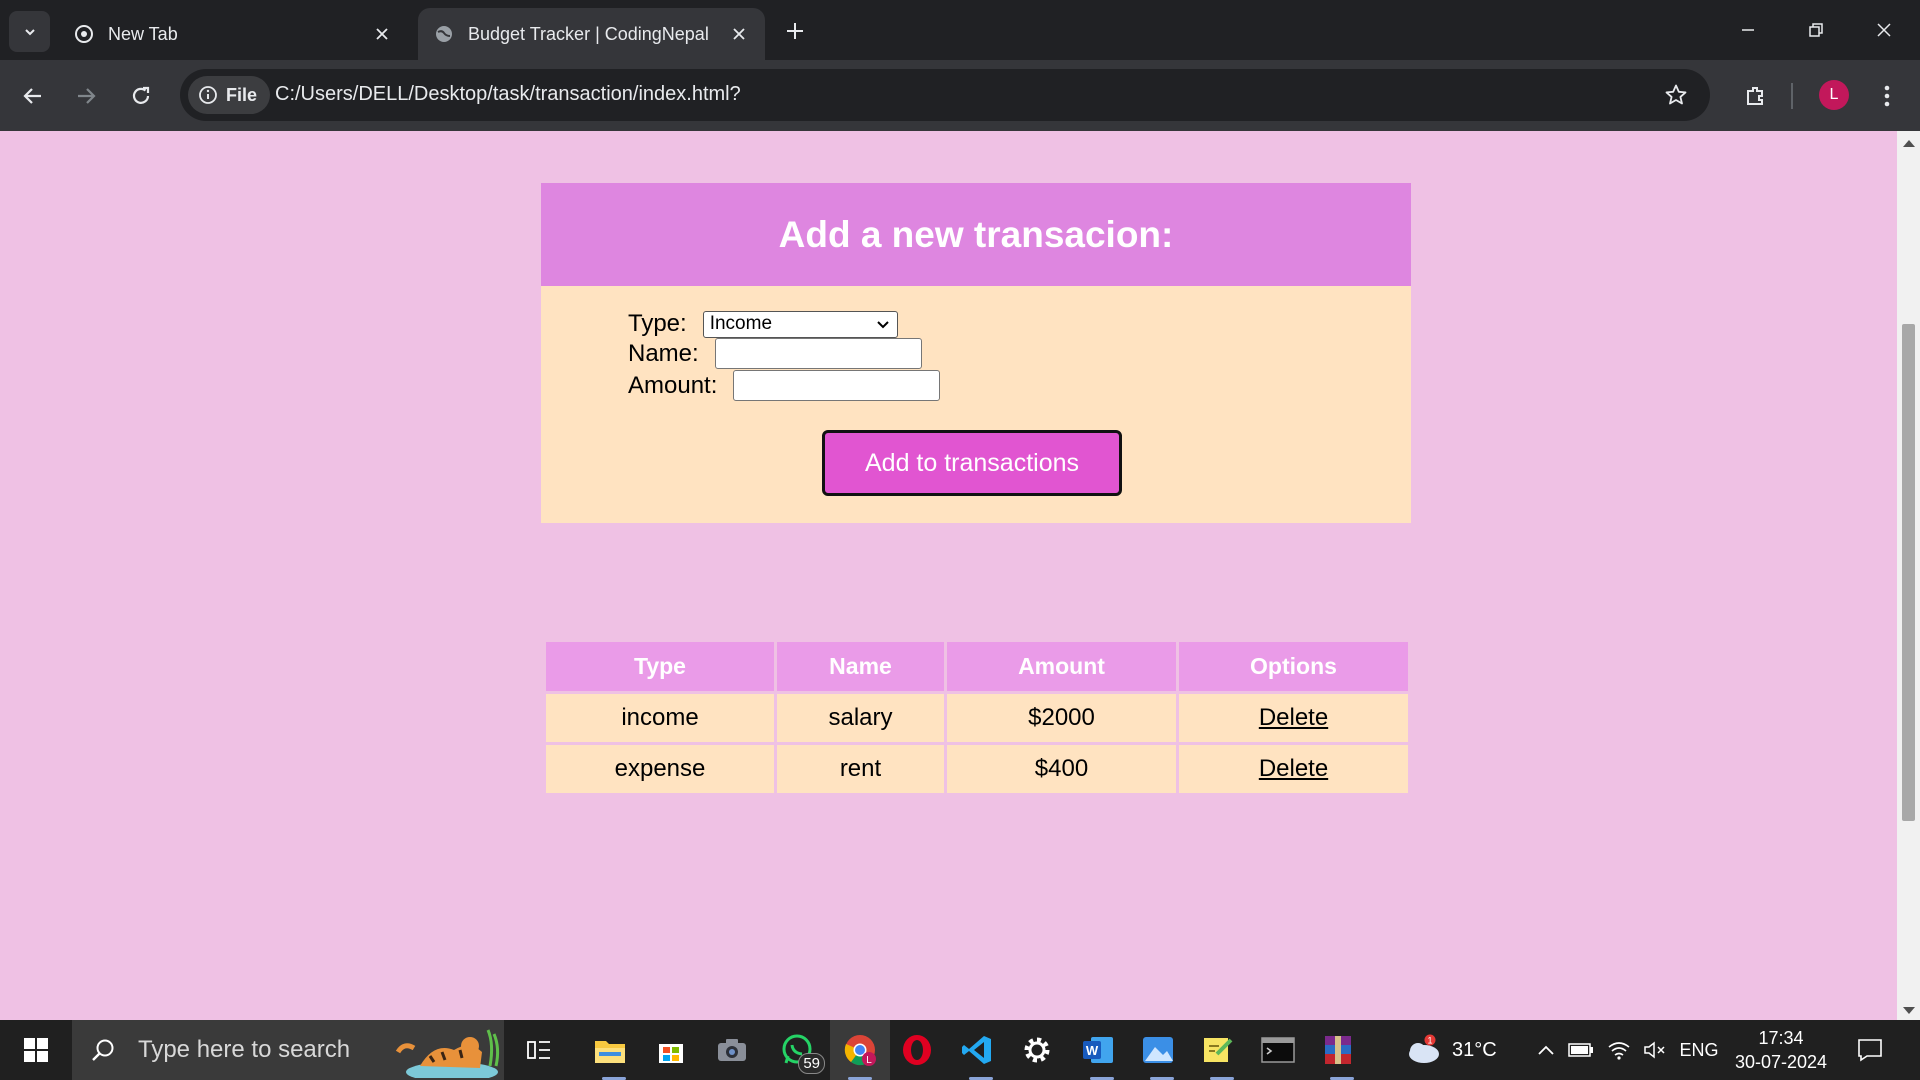 The width and height of the screenshot is (1920, 1080). I want to click on type-select: Income, so click(800, 324).